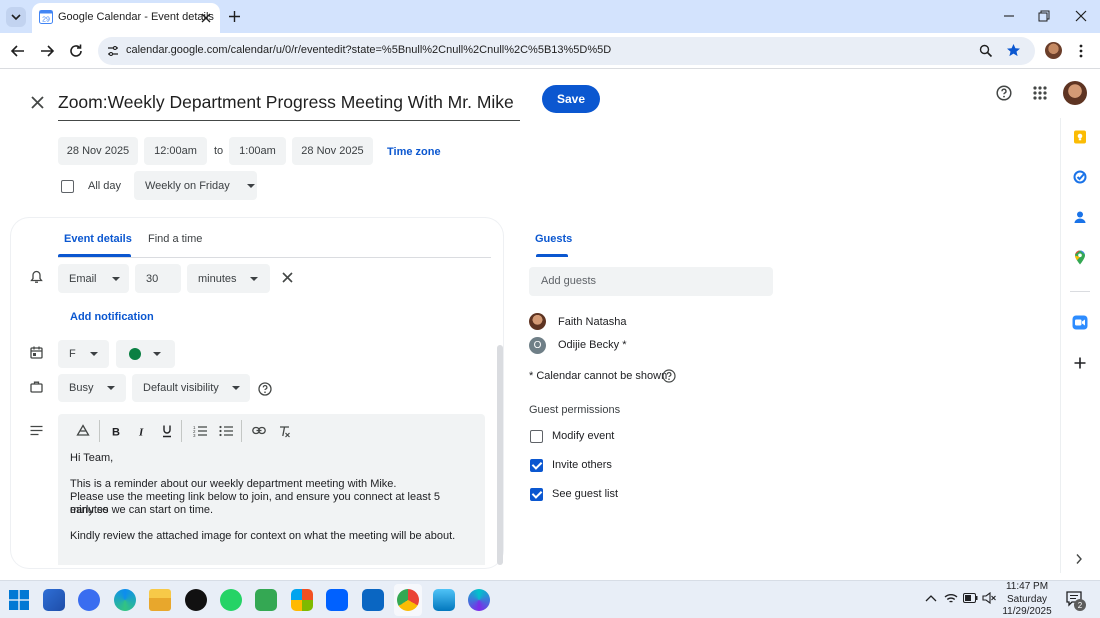  What do you see at coordinates (479, 600) in the screenshot?
I see `taskbar-canva-icon` at bounding box center [479, 600].